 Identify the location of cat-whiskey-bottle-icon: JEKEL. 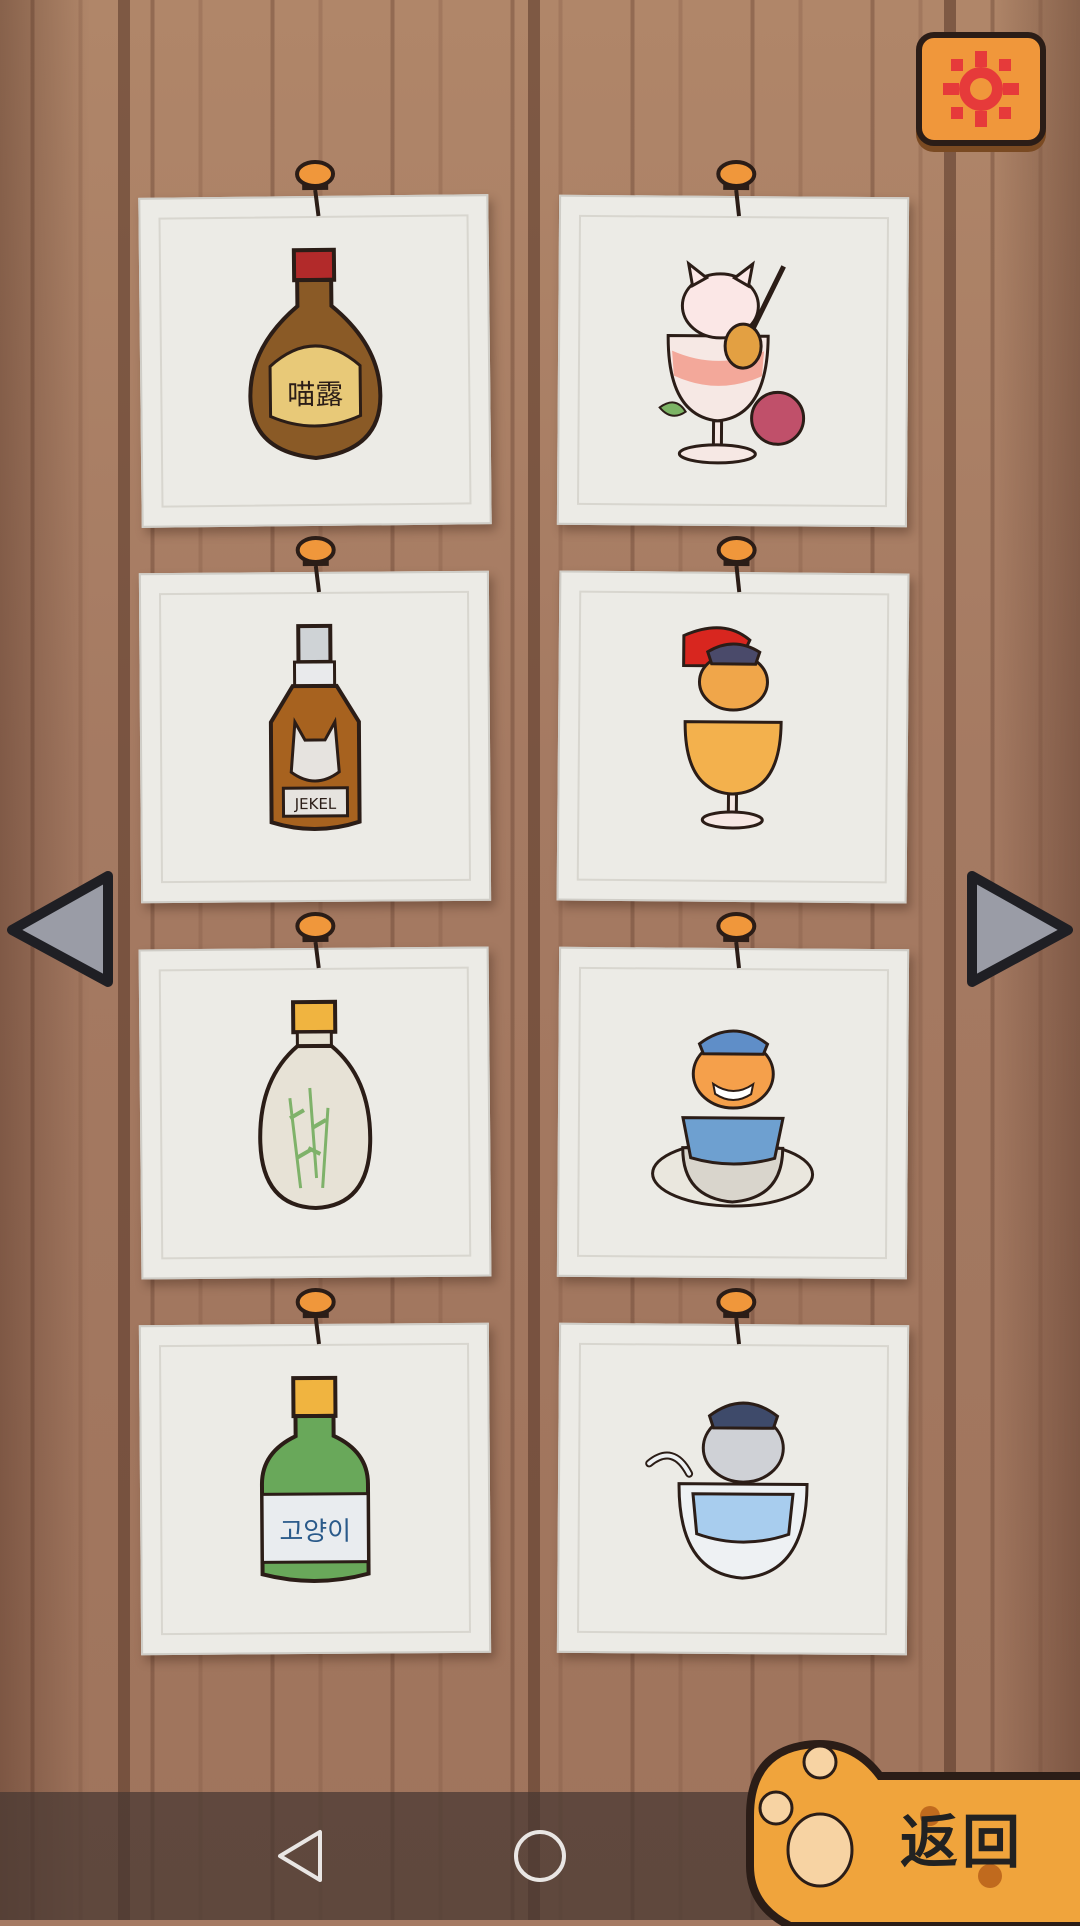
(315, 727).